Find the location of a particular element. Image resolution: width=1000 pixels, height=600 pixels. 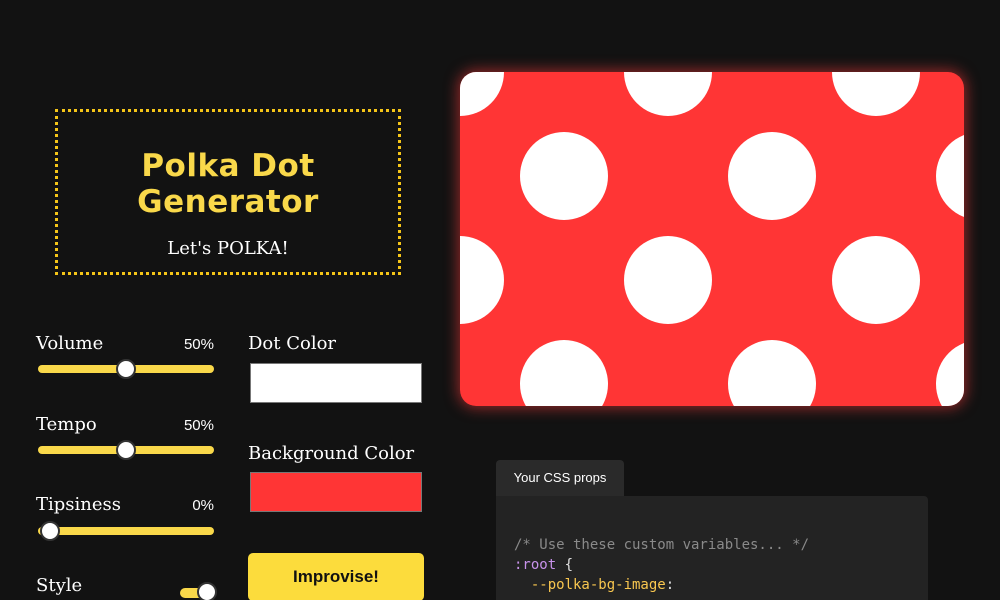

improvise-button: Improvise! is located at coordinates (336, 576).